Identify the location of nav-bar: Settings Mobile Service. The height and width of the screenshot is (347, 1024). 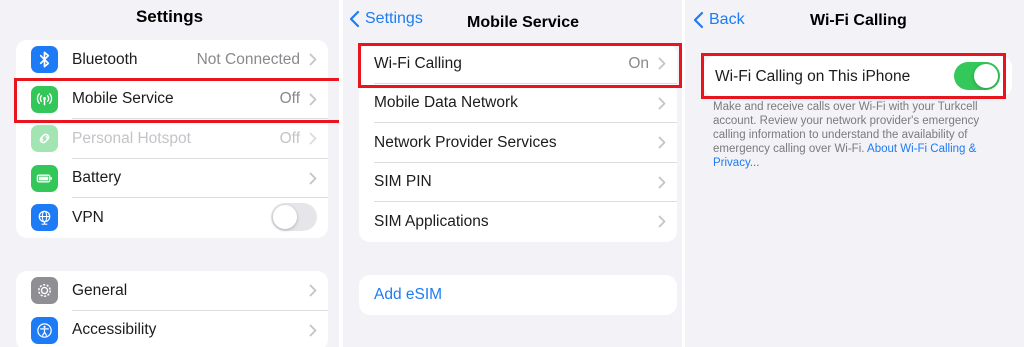
(512, 19).